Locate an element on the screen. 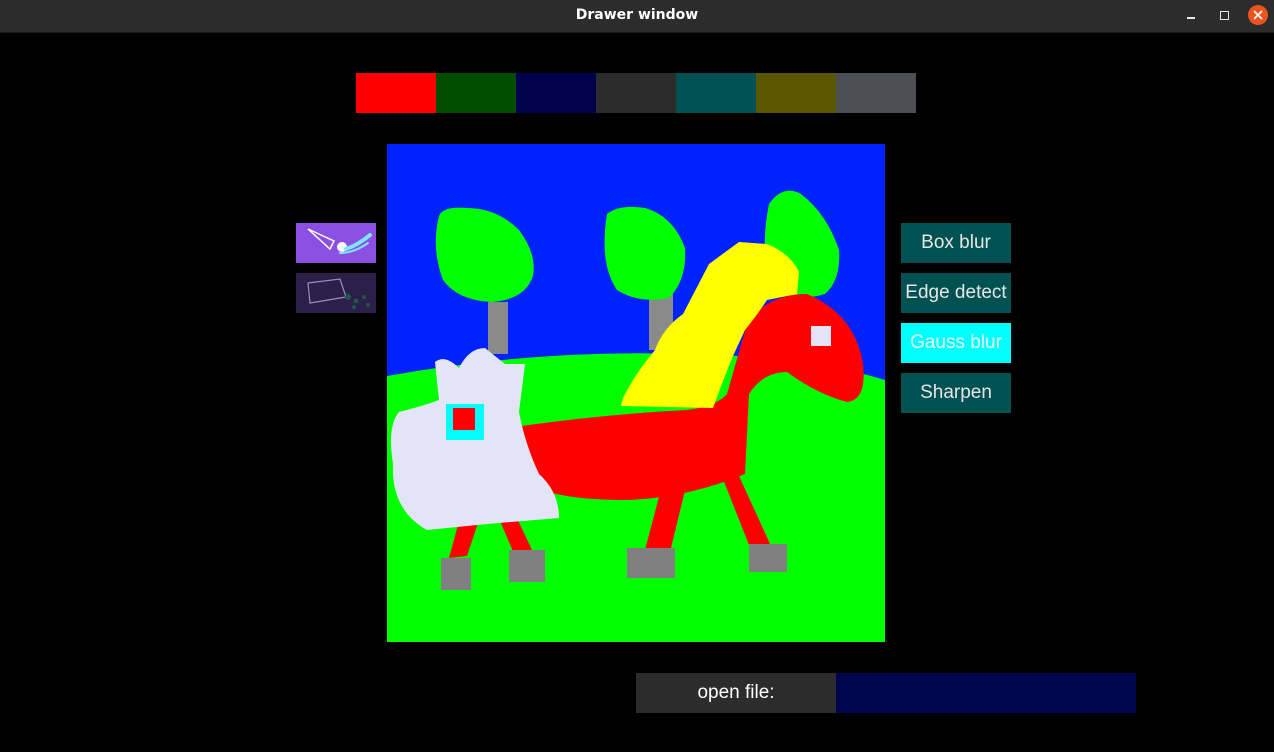 The image size is (1274, 752). maximize-button is located at coordinates (1224, 15).